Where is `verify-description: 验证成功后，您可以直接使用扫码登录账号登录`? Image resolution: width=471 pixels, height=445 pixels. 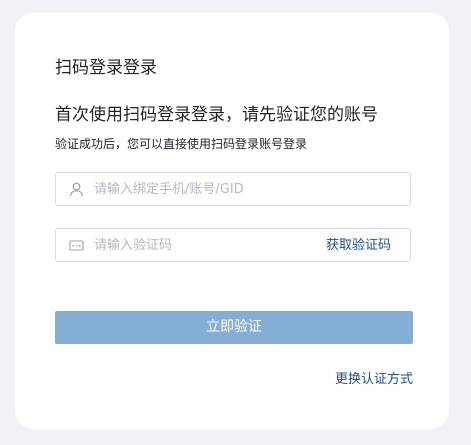 verify-description: 验证成功后，您可以直接使用扫码登录账号登录 is located at coordinates (181, 144).